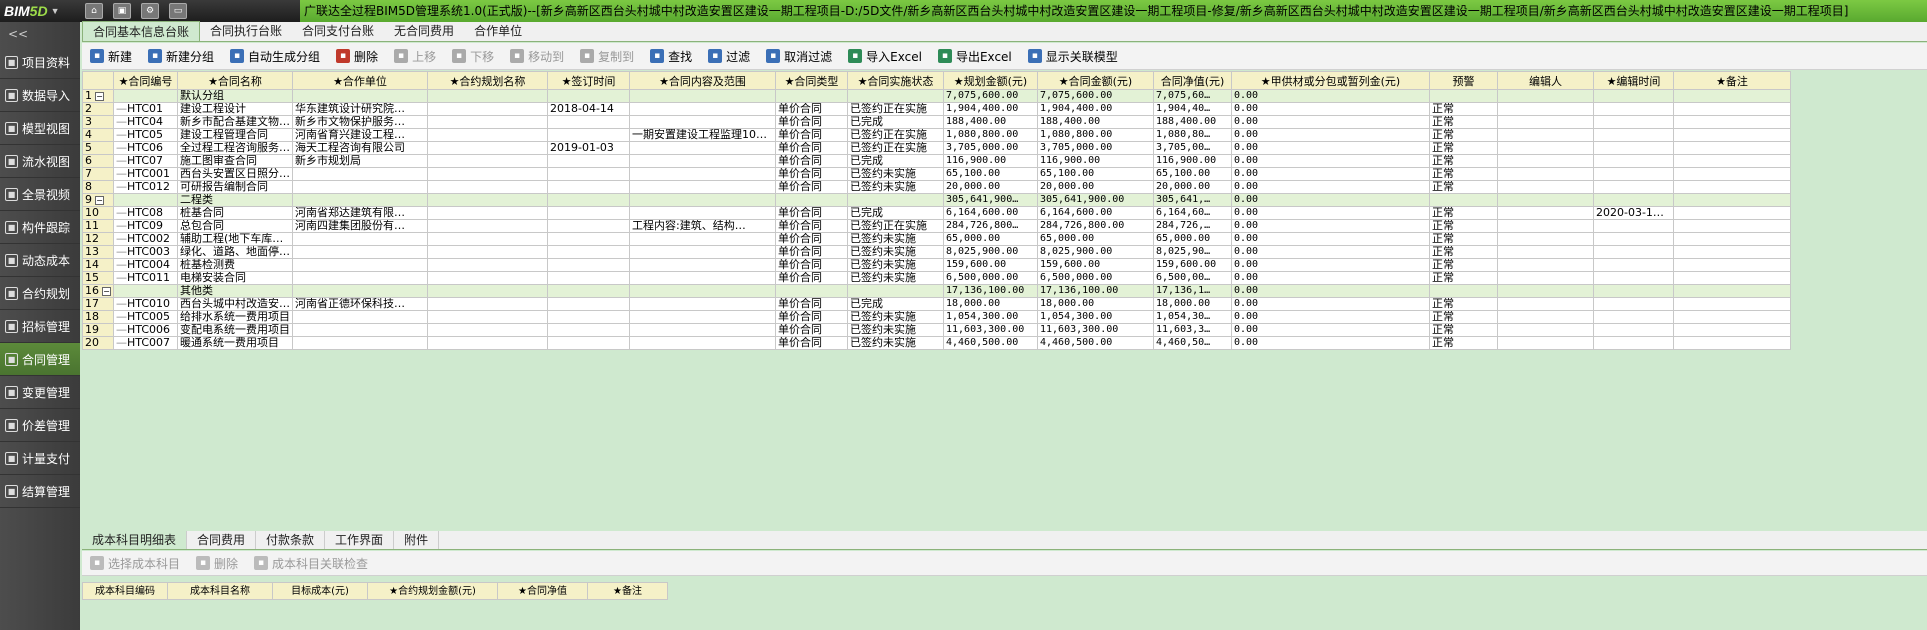  I want to click on row-number: 14, so click(98, 265).